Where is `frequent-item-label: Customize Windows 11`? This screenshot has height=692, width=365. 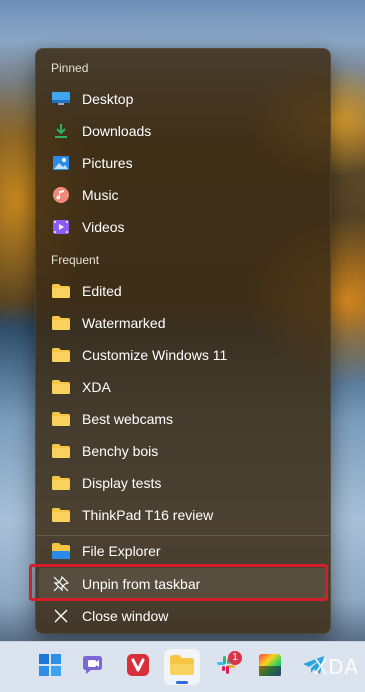
frequent-item-label: Customize Windows 11 is located at coordinates (155, 355).